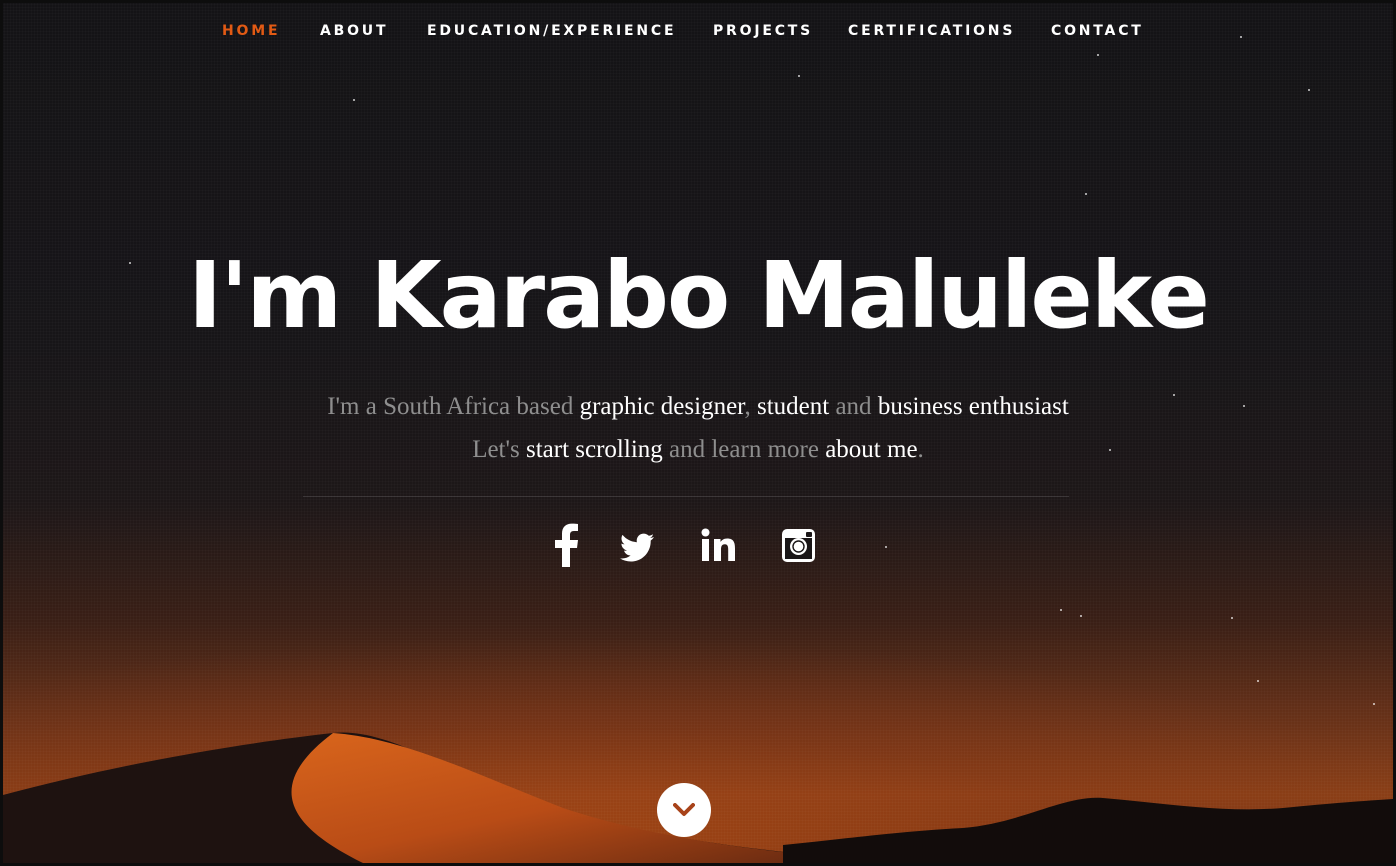  I want to click on nav-education-experience-link: EDUCATION/EXPERIENCE, so click(551, 31).